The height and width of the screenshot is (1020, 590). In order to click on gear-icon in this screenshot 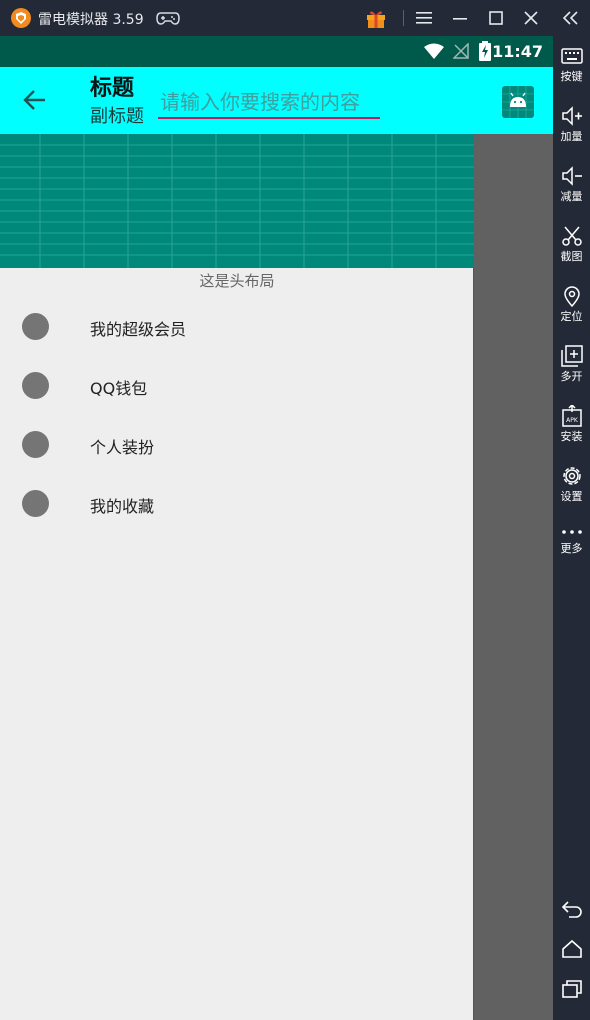, I will do `click(571, 476)`.